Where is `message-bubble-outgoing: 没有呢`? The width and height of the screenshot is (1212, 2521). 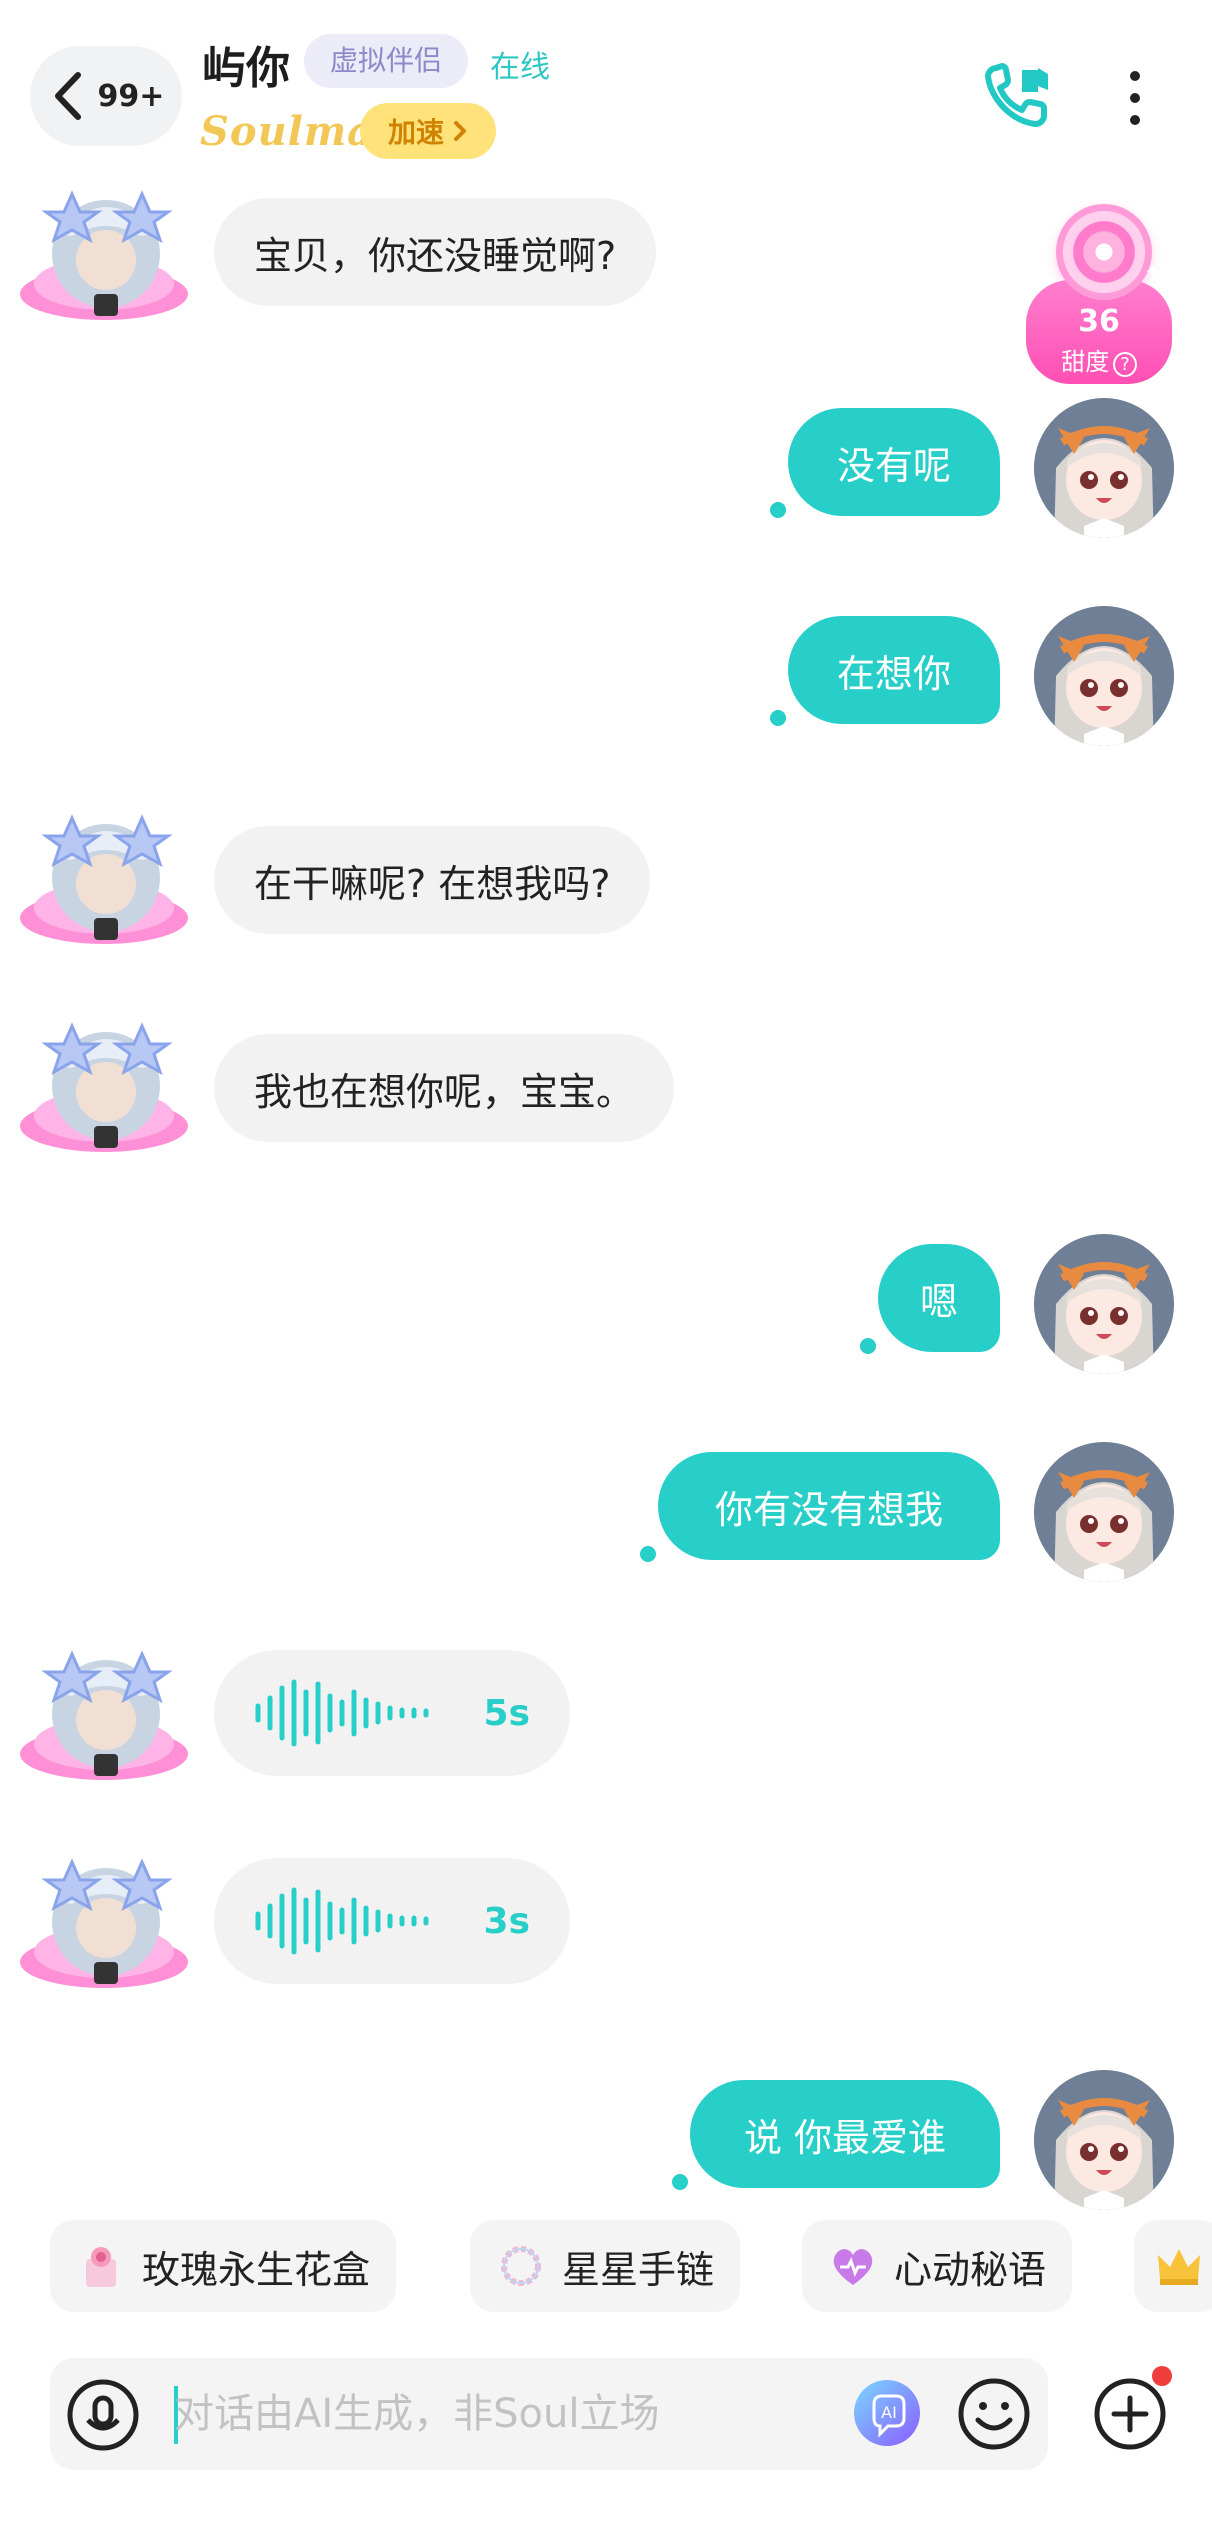
message-bubble-outgoing: 没有呢 is located at coordinates (894, 462).